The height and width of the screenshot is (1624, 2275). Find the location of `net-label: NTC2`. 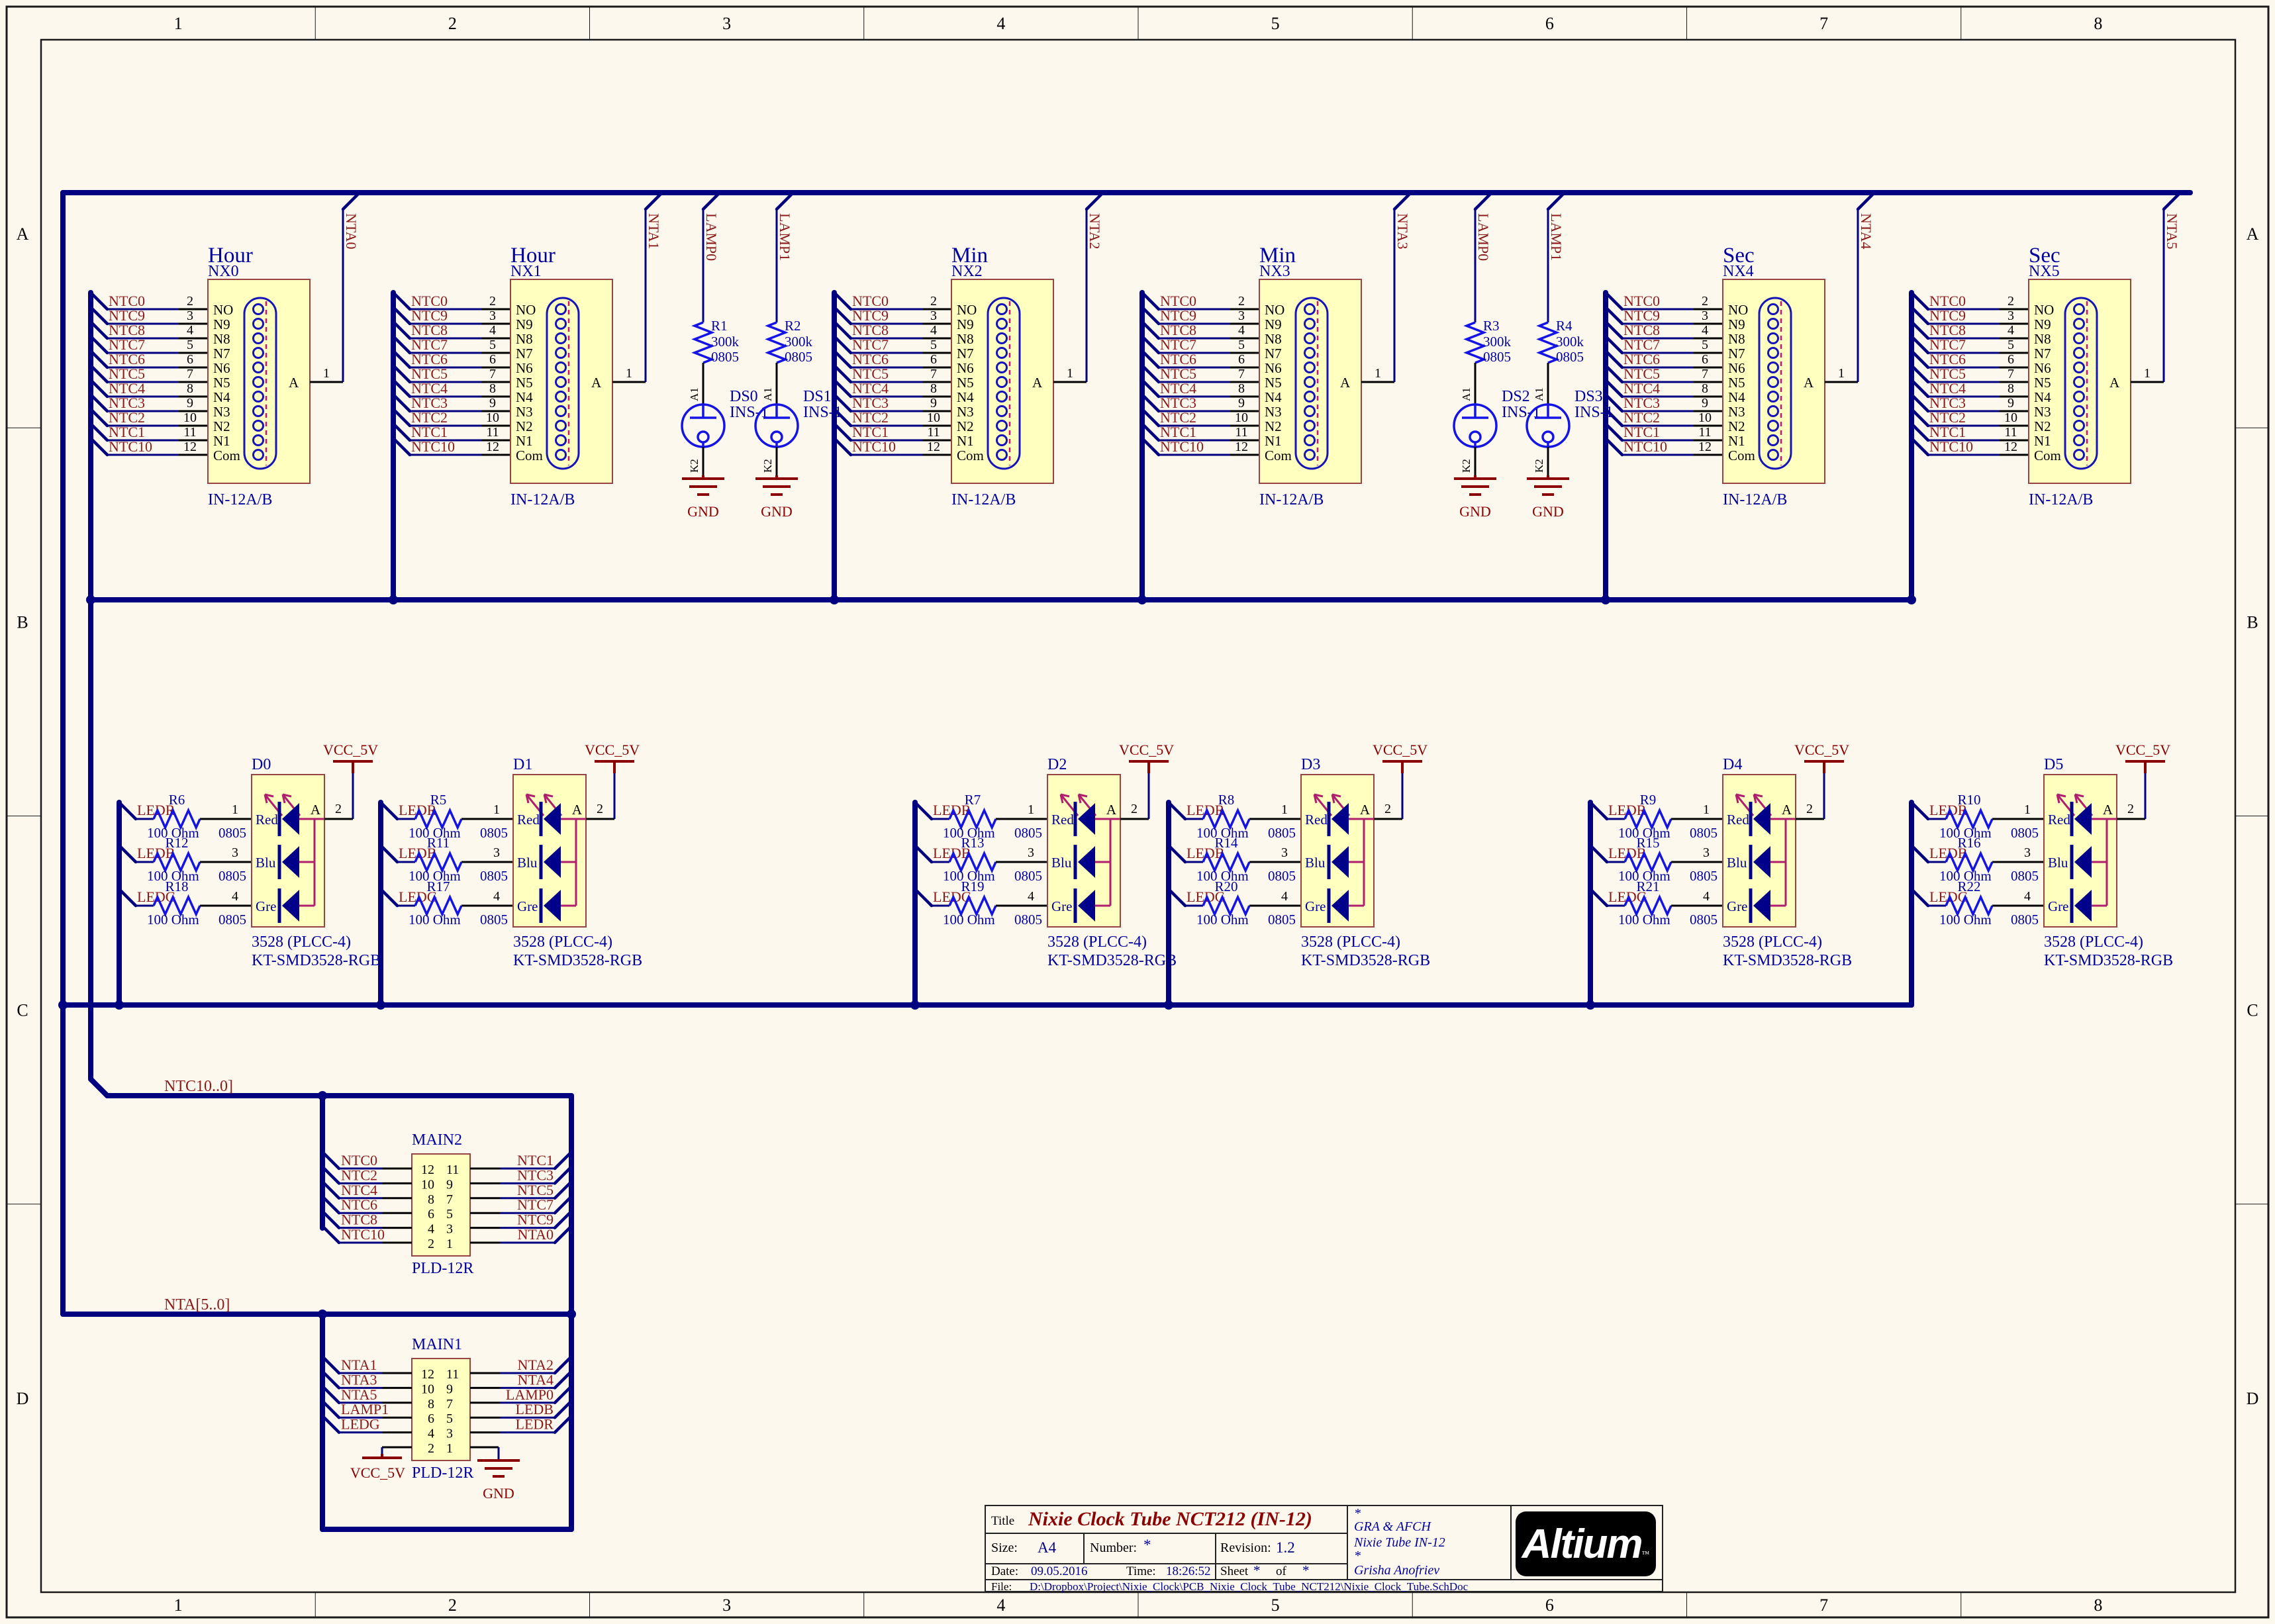

net-label: NTC2 is located at coordinates (359, 1175).